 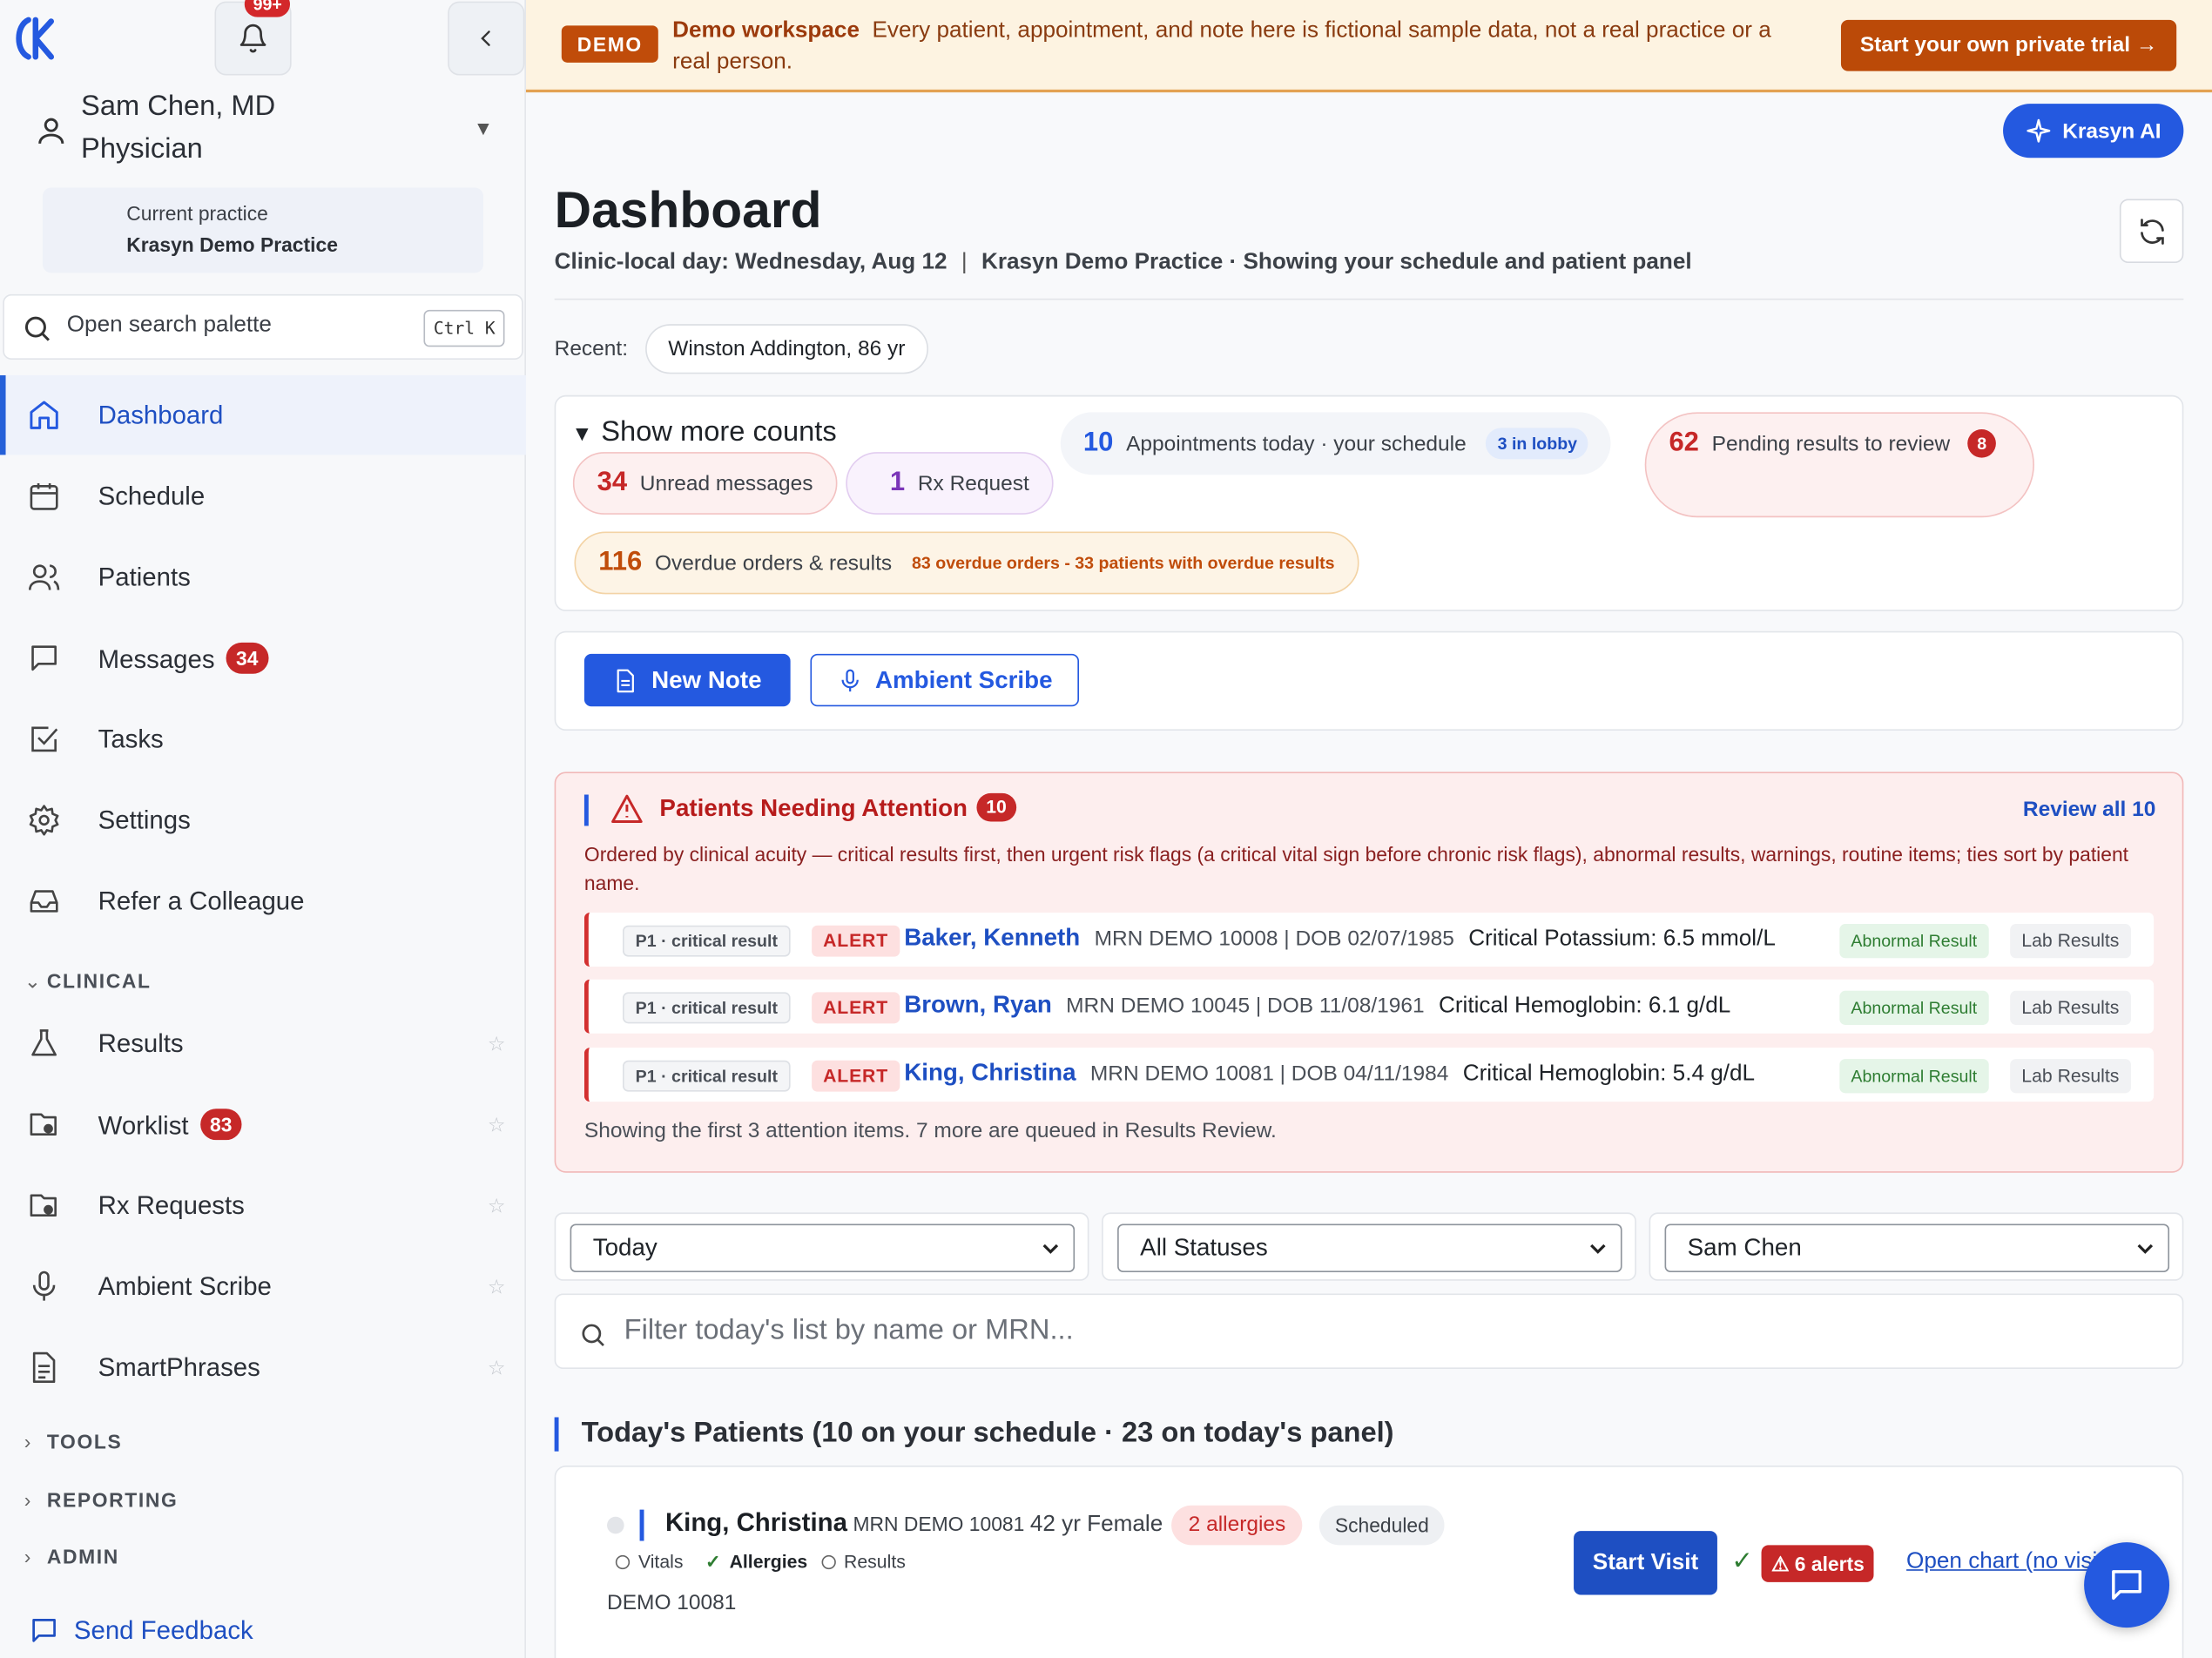 I want to click on banner-title: Demo workspace, so click(x=766, y=31).